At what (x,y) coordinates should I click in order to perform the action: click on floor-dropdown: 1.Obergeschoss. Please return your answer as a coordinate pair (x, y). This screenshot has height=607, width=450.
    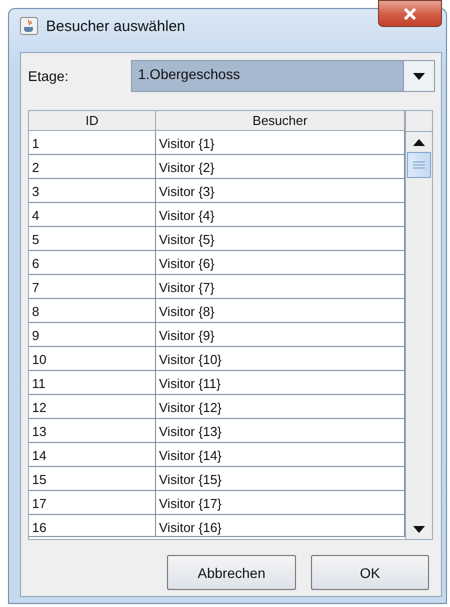
    Looking at the image, I should click on (283, 76).